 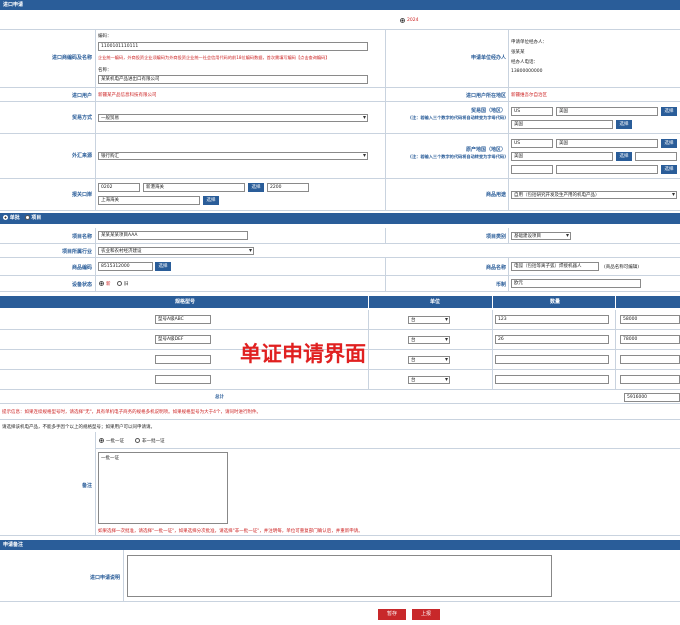 I want to click on origin2-name: 美国, so click(x=562, y=156).